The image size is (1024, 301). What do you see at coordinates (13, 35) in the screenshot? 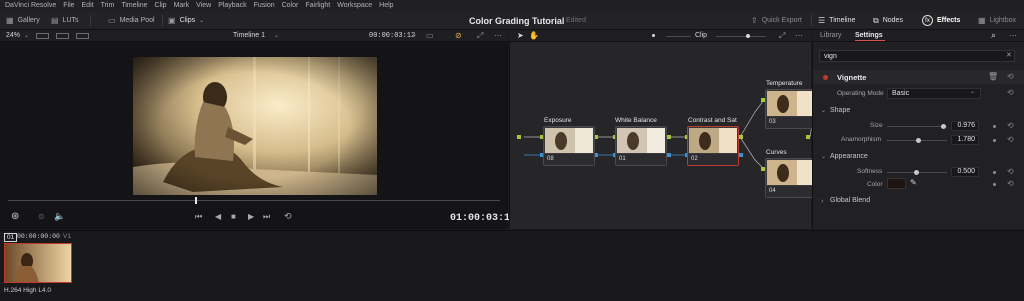
I see `zoom-dropdown: 24%` at bounding box center [13, 35].